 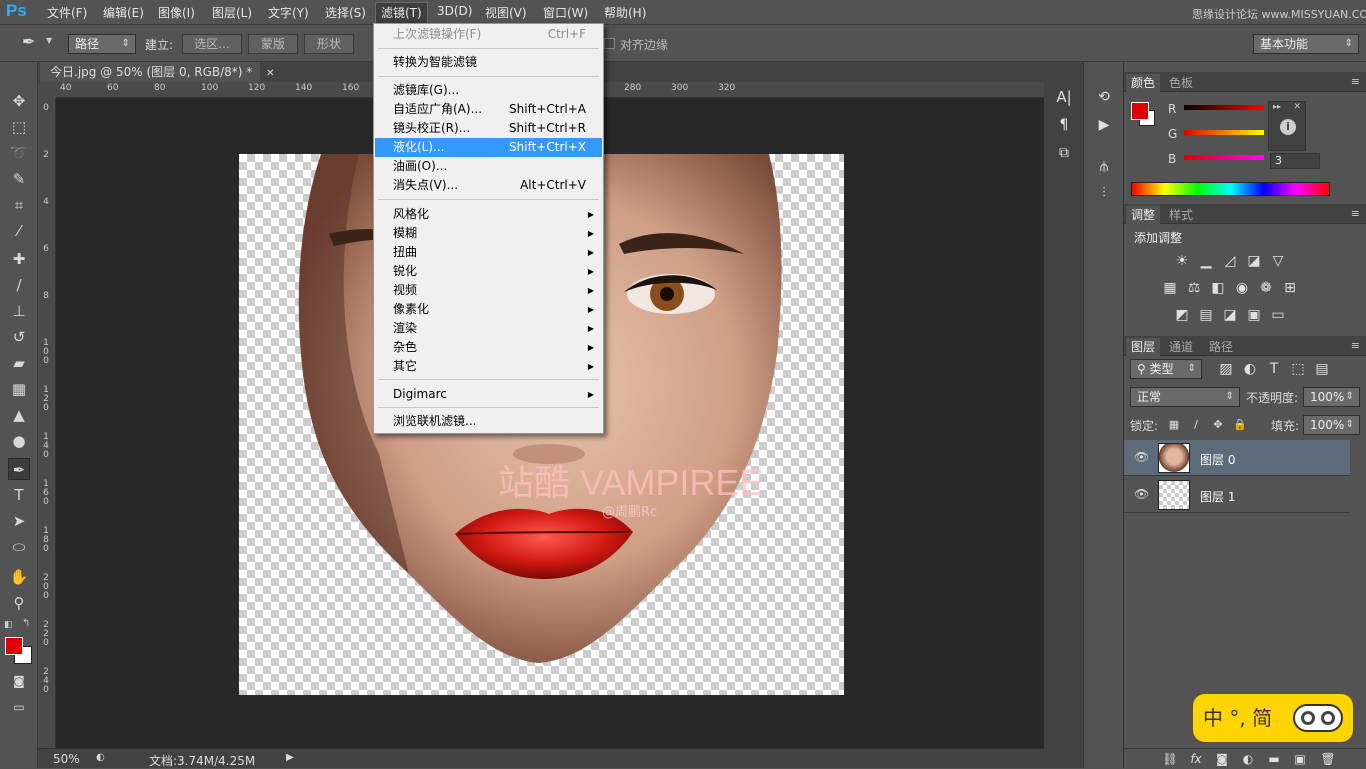 What do you see at coordinates (1222, 759) in the screenshot?
I see `add-mask-icon: ◙` at bounding box center [1222, 759].